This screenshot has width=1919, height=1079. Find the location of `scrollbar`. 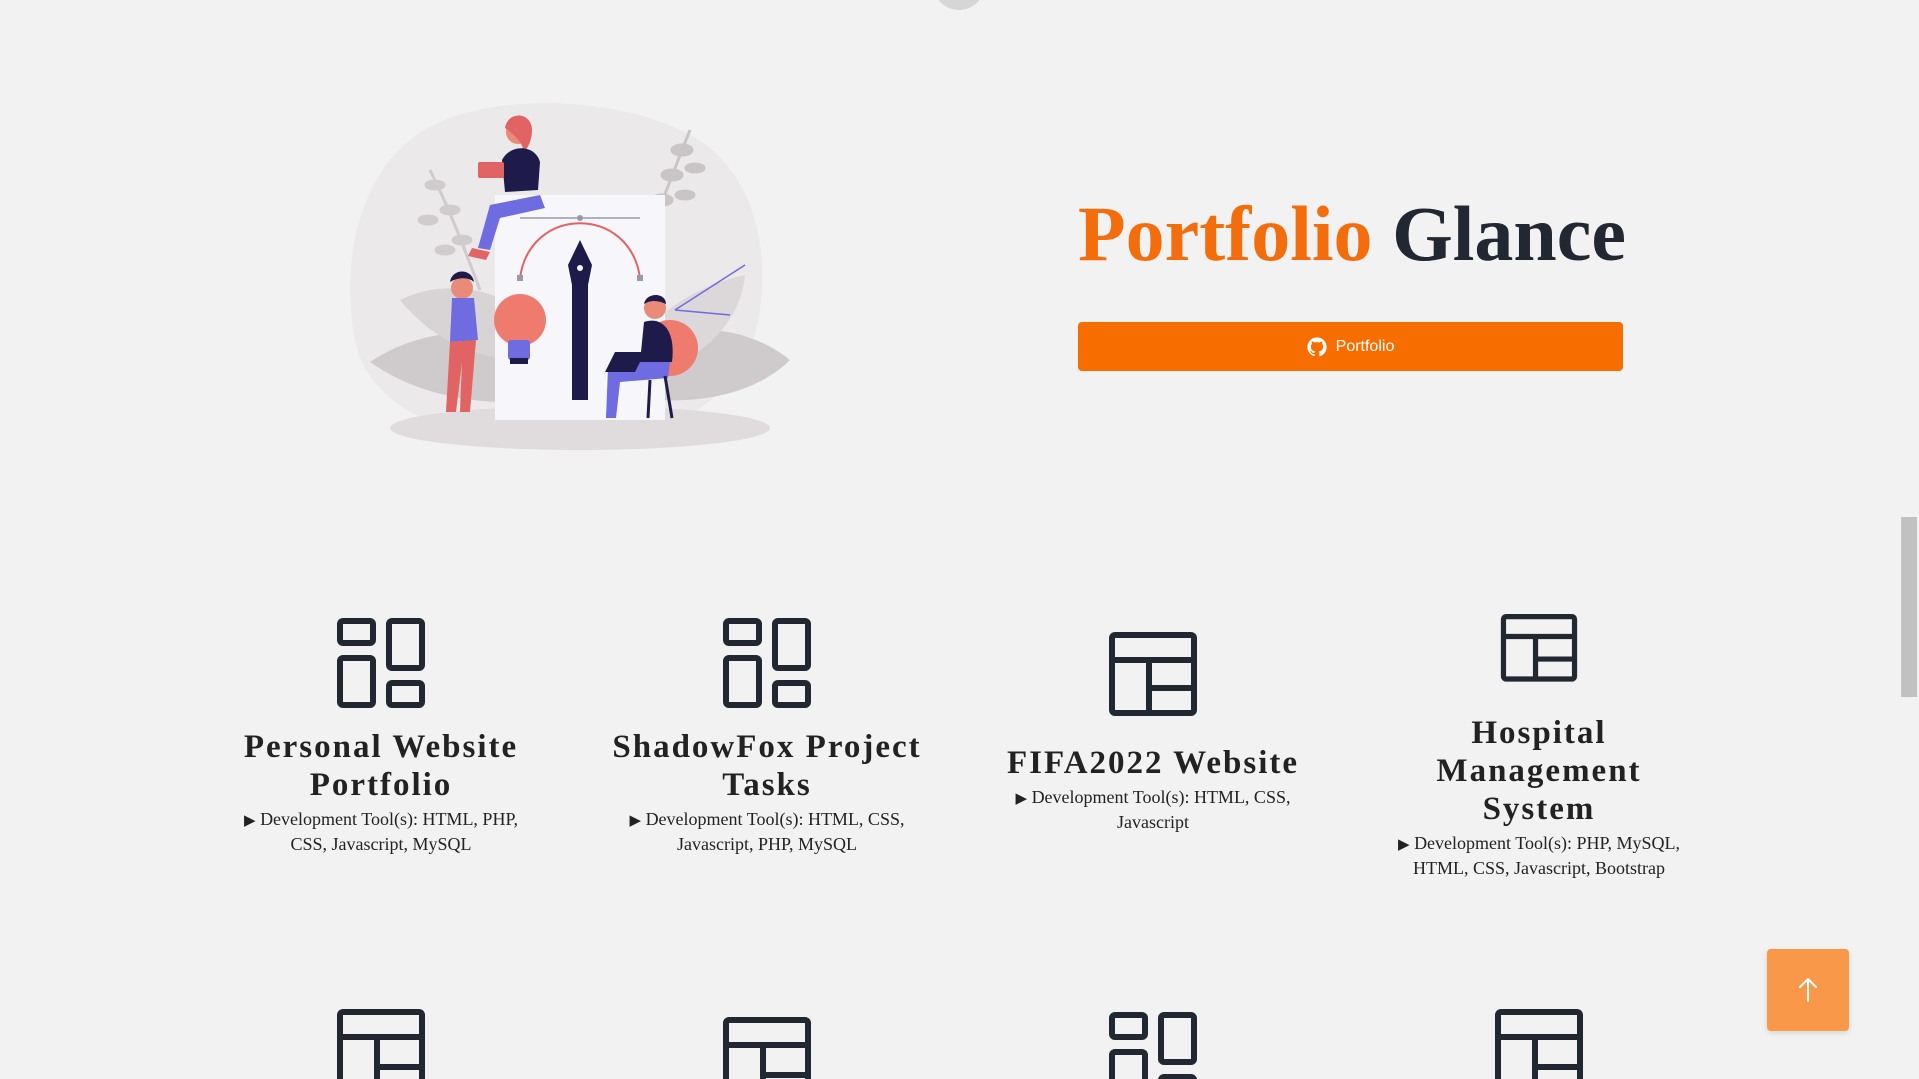

scrollbar is located at coordinates (1910, 539).